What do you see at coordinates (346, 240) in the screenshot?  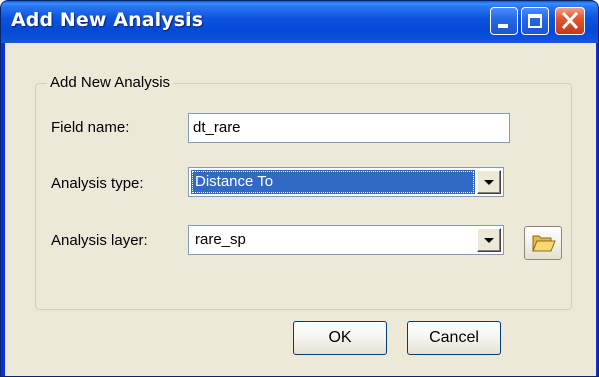 I see `analysis-layer-select: rare_sp` at bounding box center [346, 240].